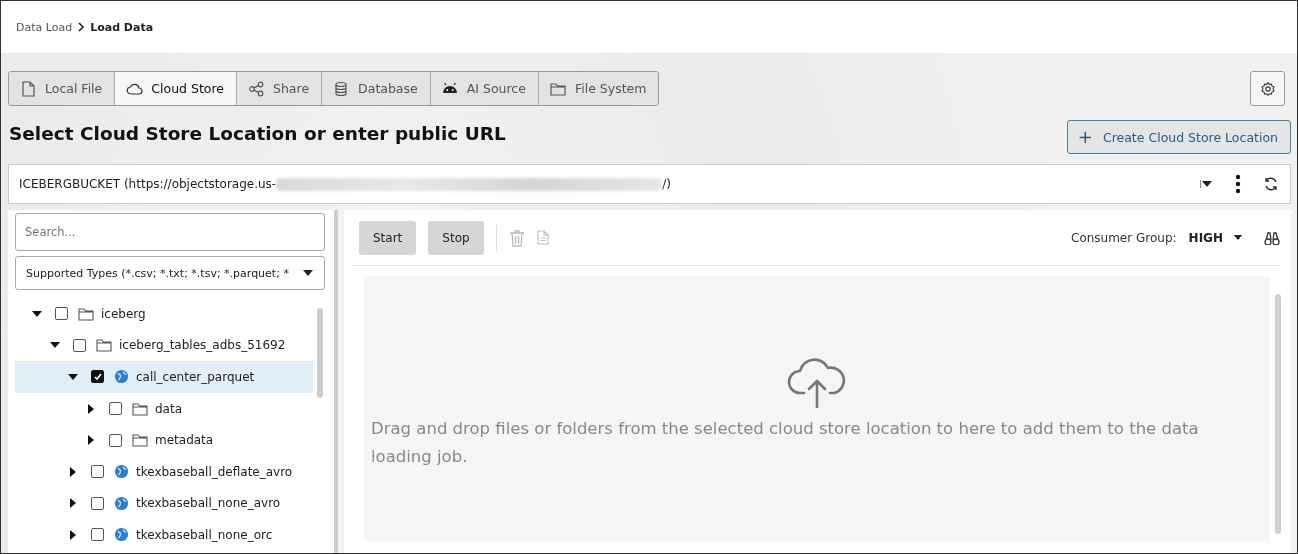  What do you see at coordinates (456, 237) in the screenshot?
I see `stop-button: Stop` at bounding box center [456, 237].